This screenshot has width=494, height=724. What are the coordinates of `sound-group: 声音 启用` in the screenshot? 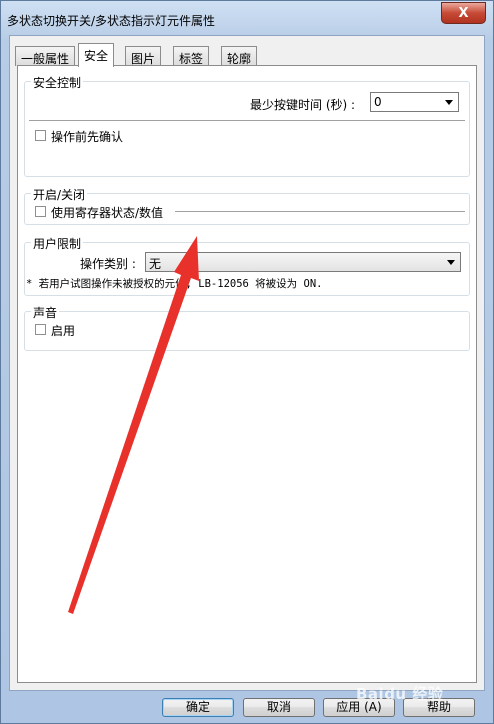 It's located at (247, 327).